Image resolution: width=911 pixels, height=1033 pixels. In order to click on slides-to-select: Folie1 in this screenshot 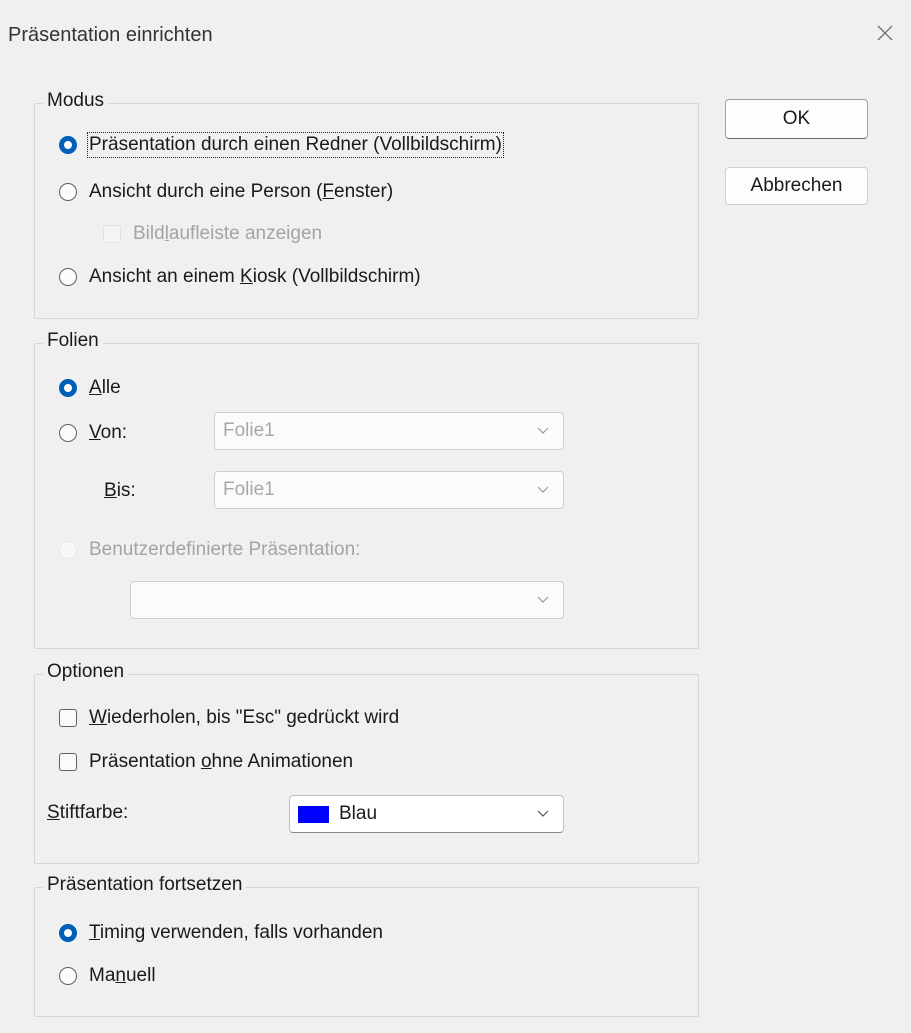, I will do `click(389, 490)`.